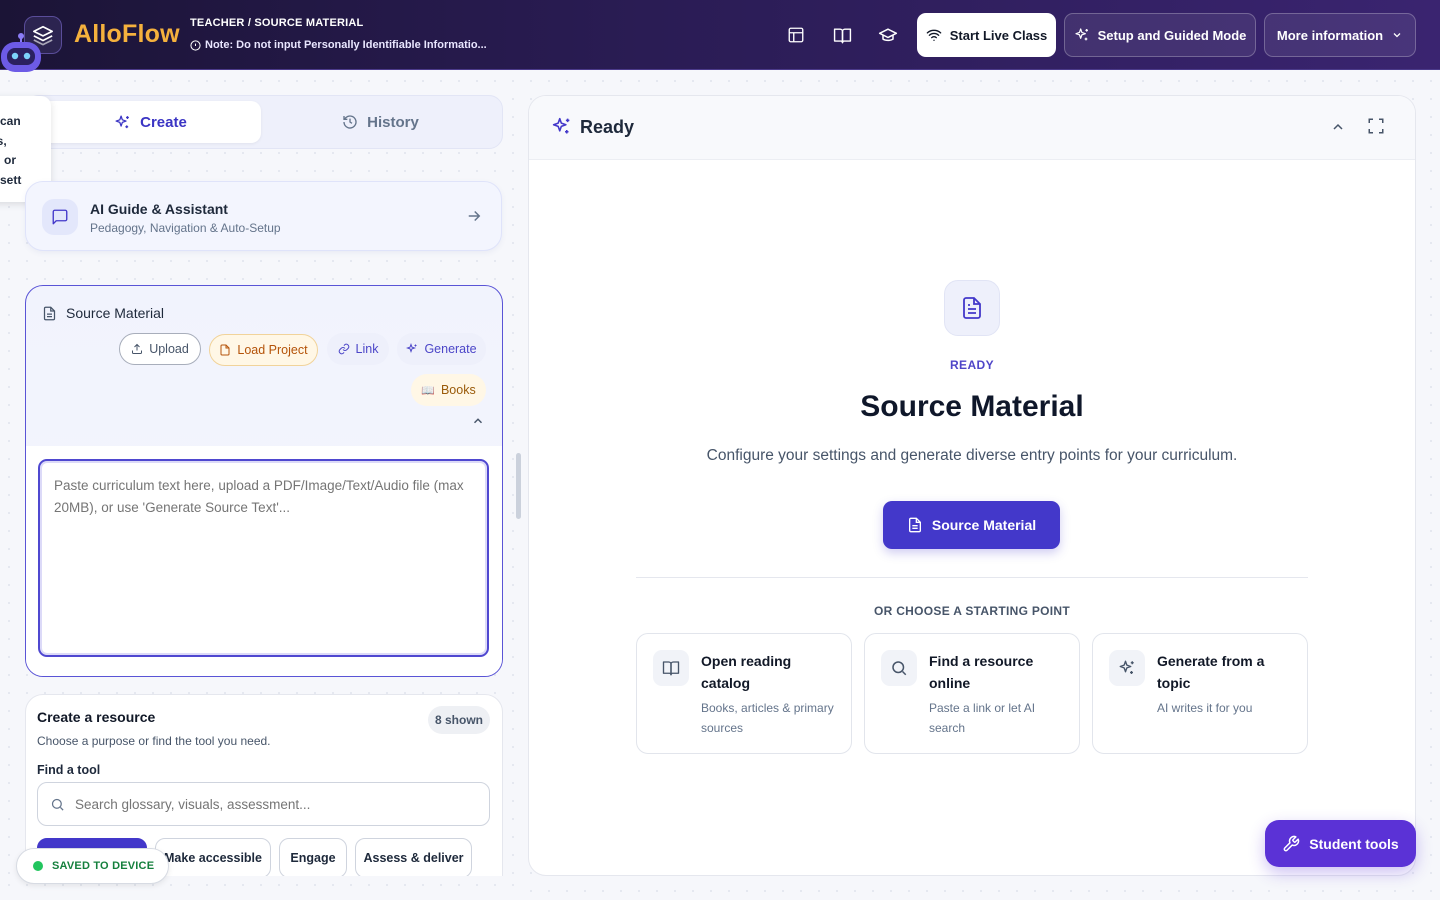  I want to click on ai-guide-subtitle: Pedagogy, Navigation & Auto-Setup, so click(185, 228).